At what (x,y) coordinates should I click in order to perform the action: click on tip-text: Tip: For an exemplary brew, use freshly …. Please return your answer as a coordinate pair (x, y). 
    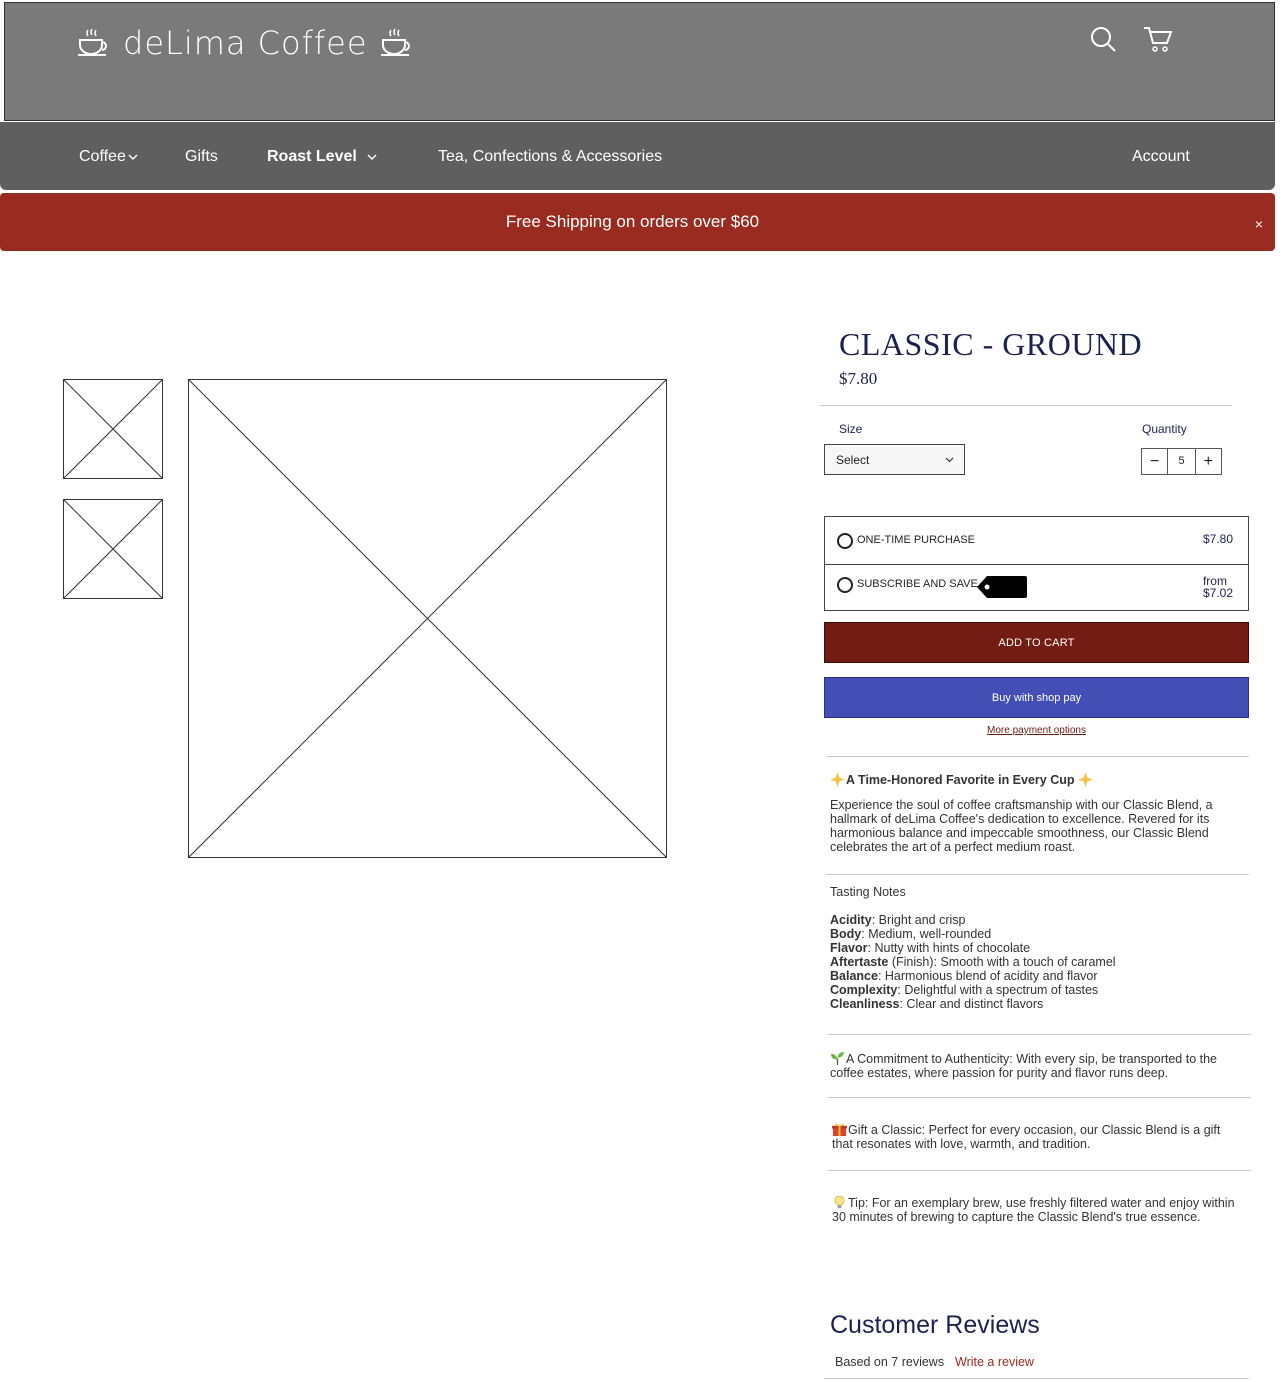
    Looking at the image, I should click on (1033, 1210).